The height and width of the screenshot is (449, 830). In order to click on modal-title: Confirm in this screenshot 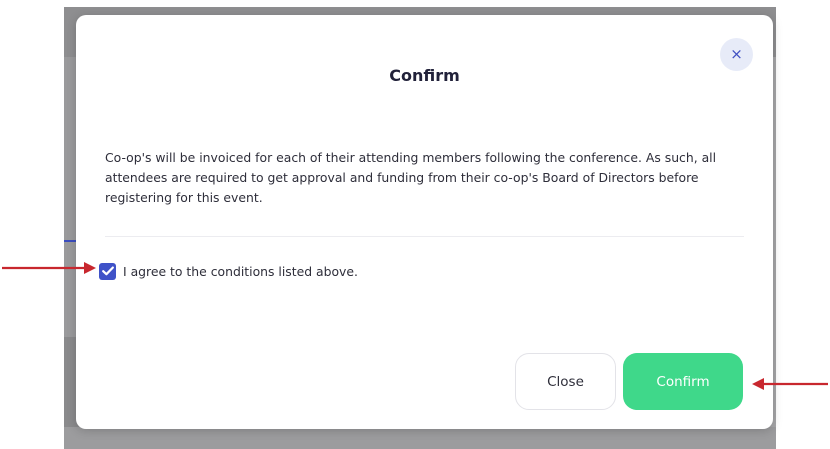, I will do `click(424, 75)`.